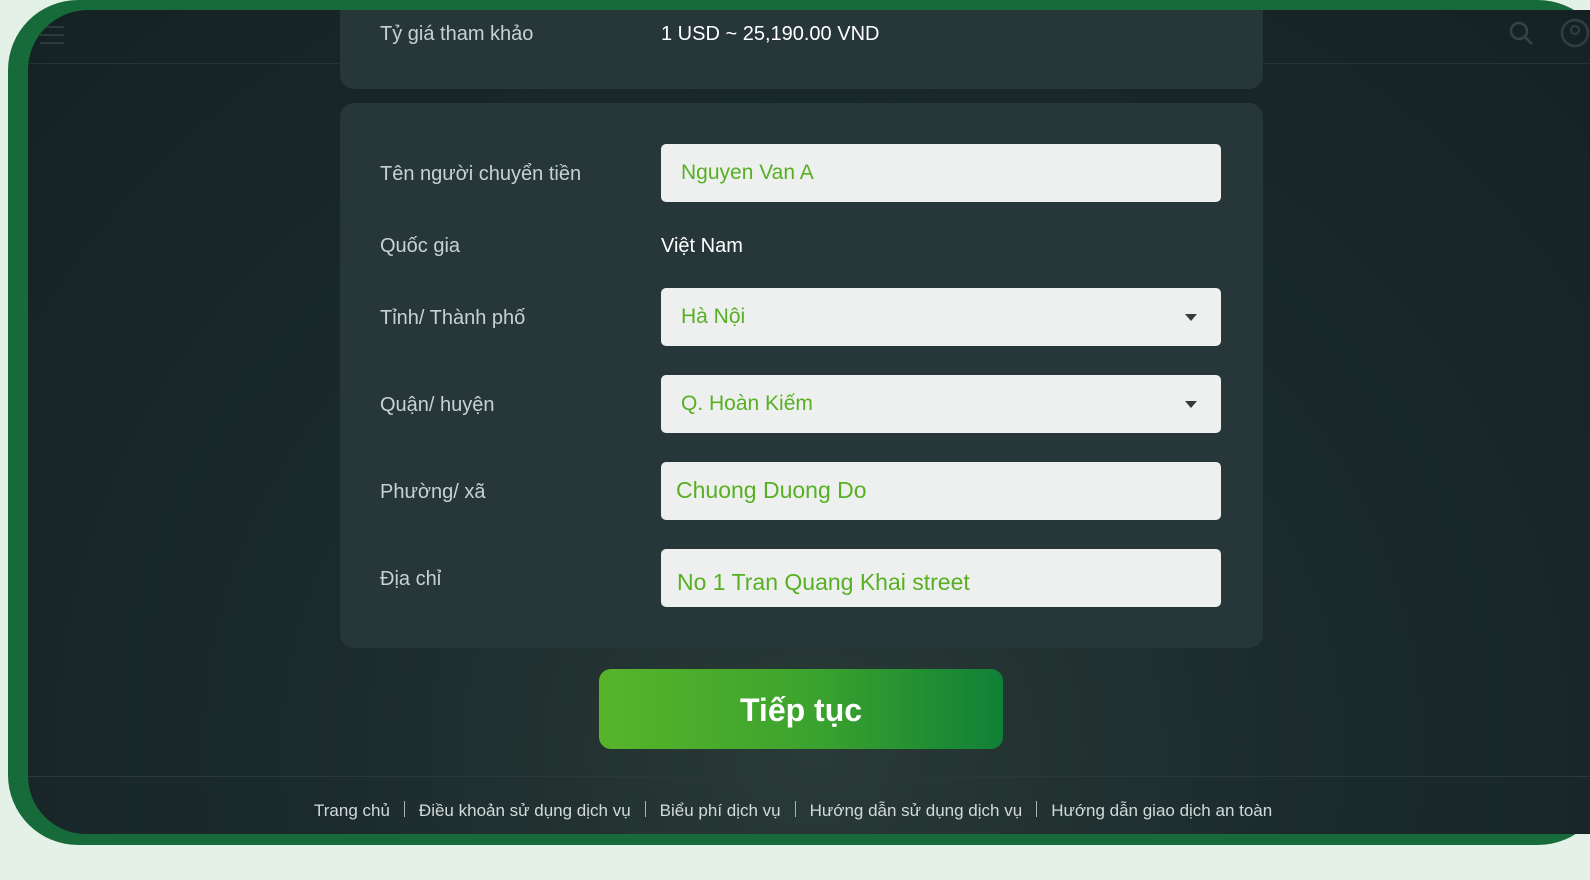  I want to click on search-icon, so click(1521, 33).